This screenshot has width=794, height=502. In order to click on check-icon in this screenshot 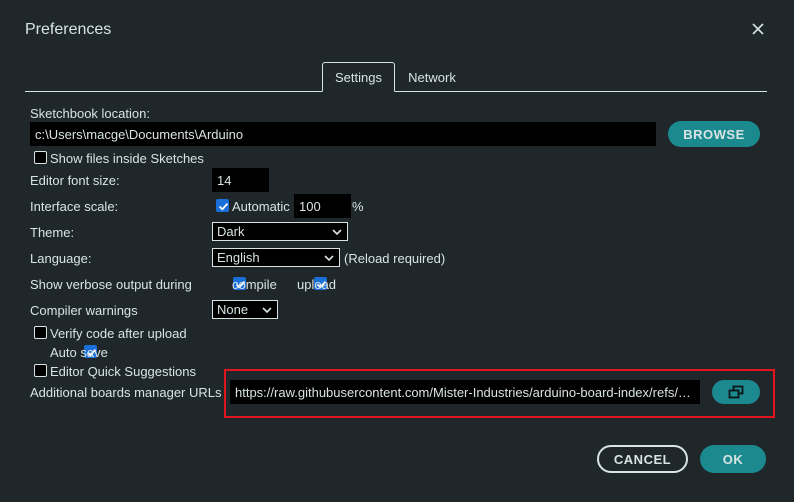, I will do `click(223, 206)`.